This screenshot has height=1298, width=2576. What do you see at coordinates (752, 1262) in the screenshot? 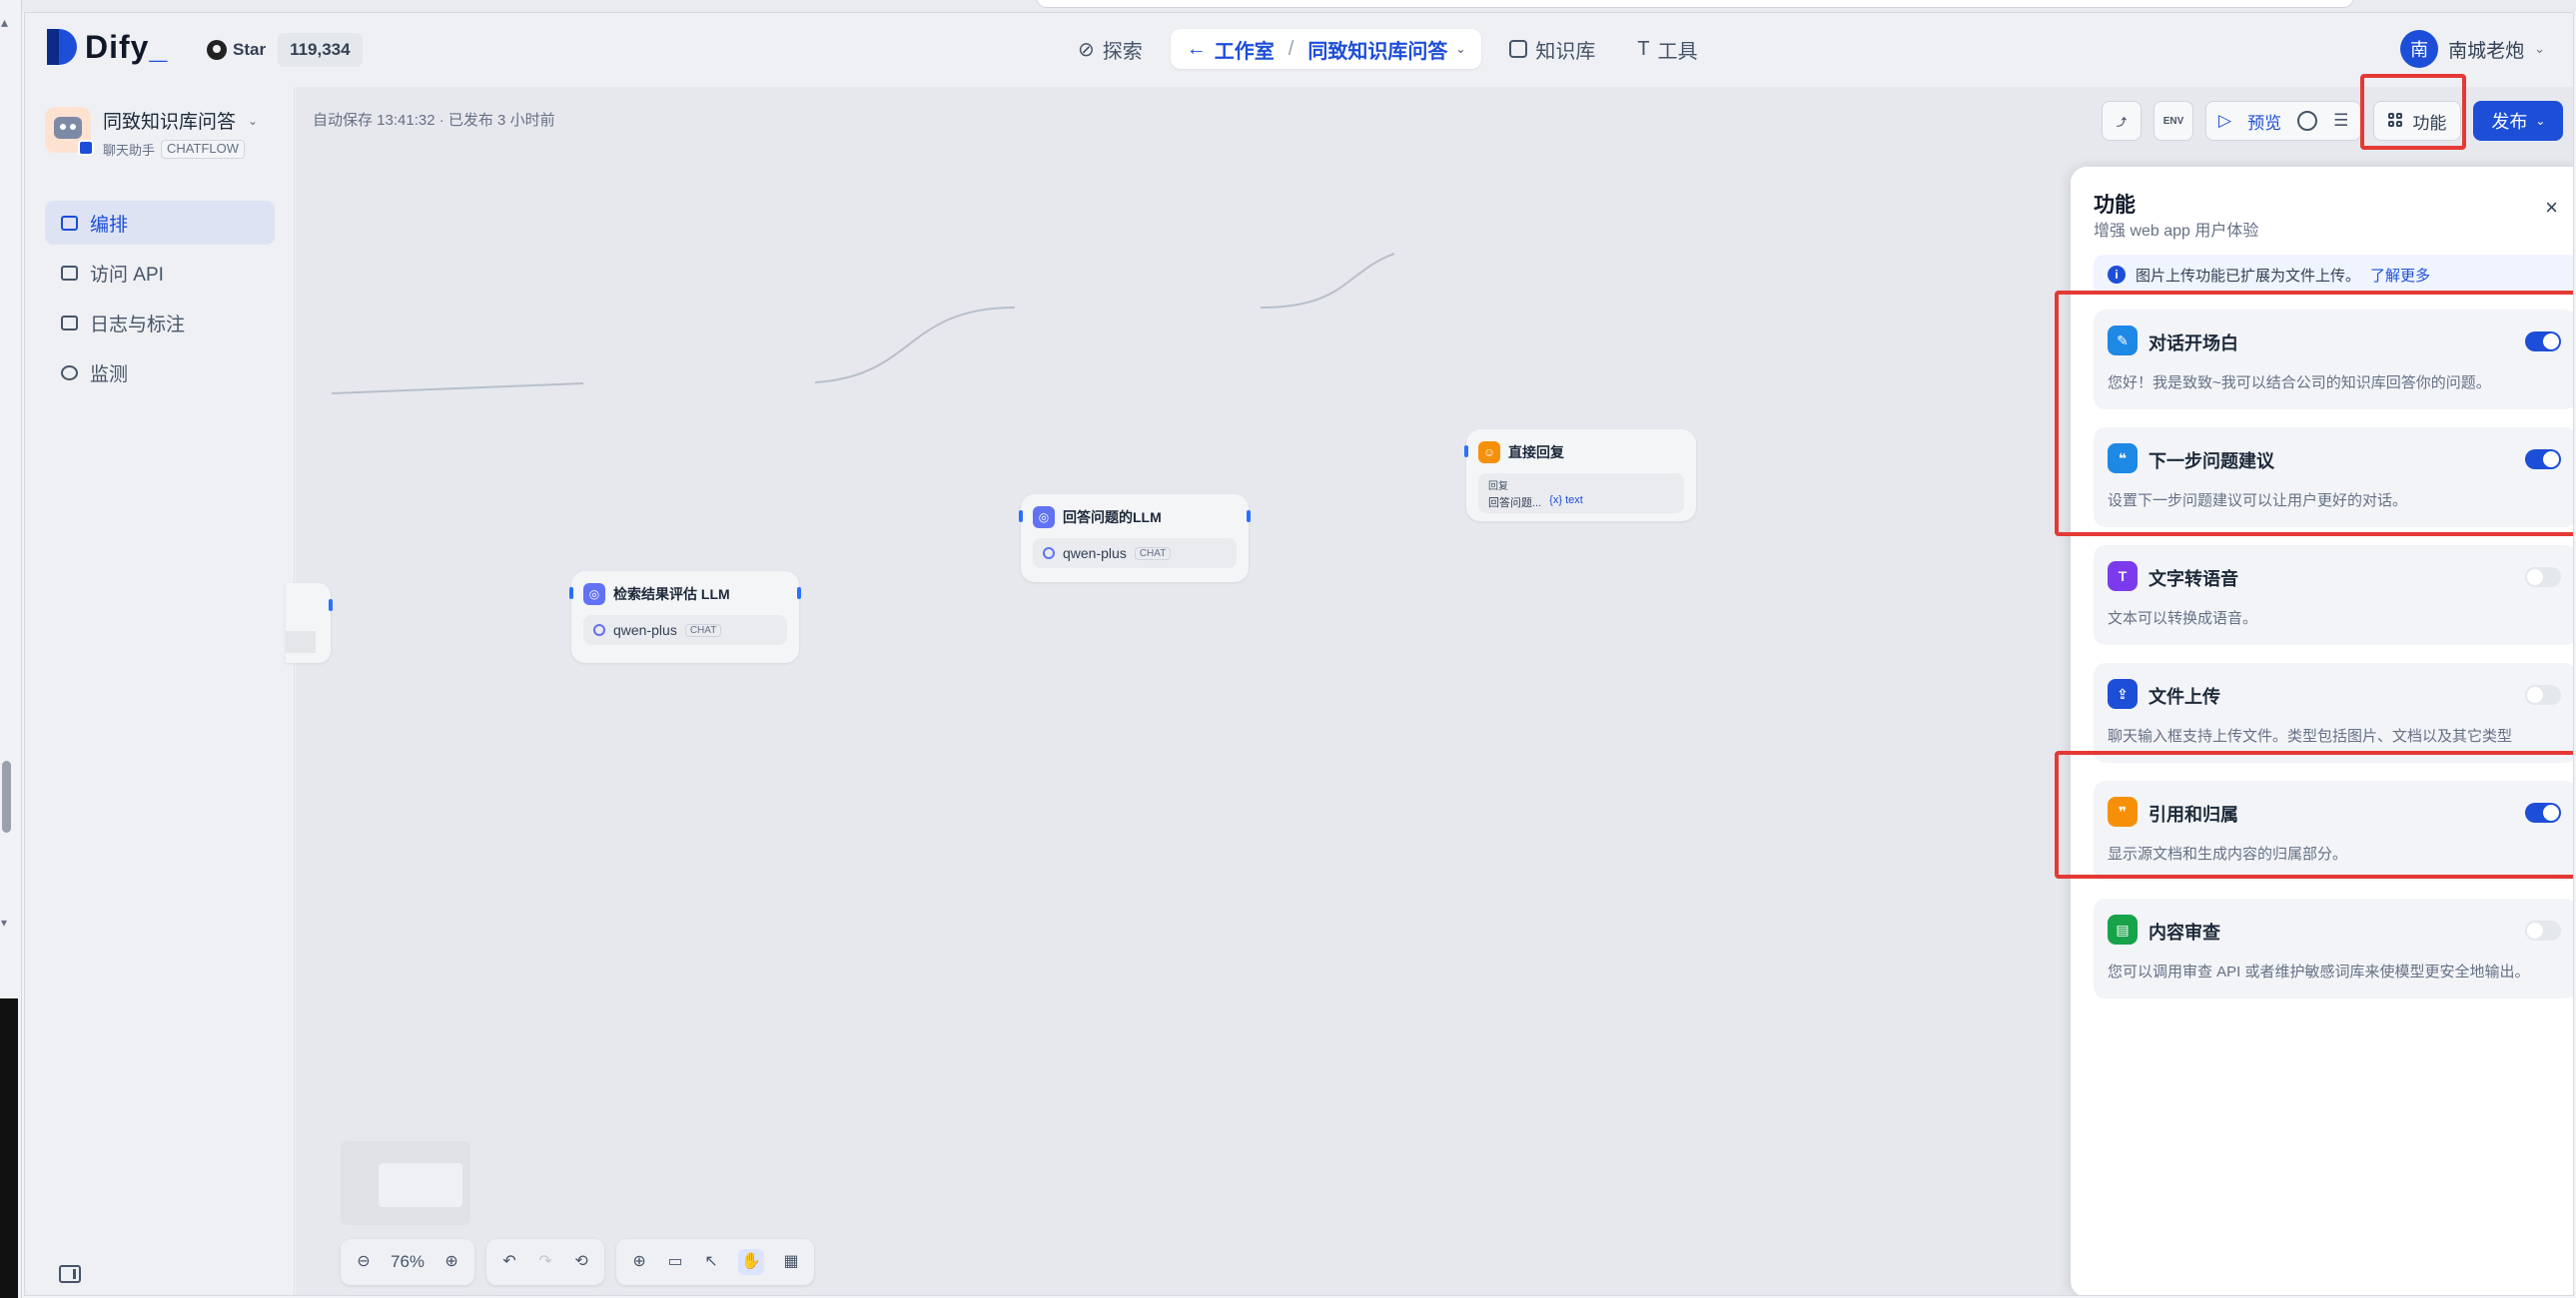
I see `hand-icon: ✋` at bounding box center [752, 1262].